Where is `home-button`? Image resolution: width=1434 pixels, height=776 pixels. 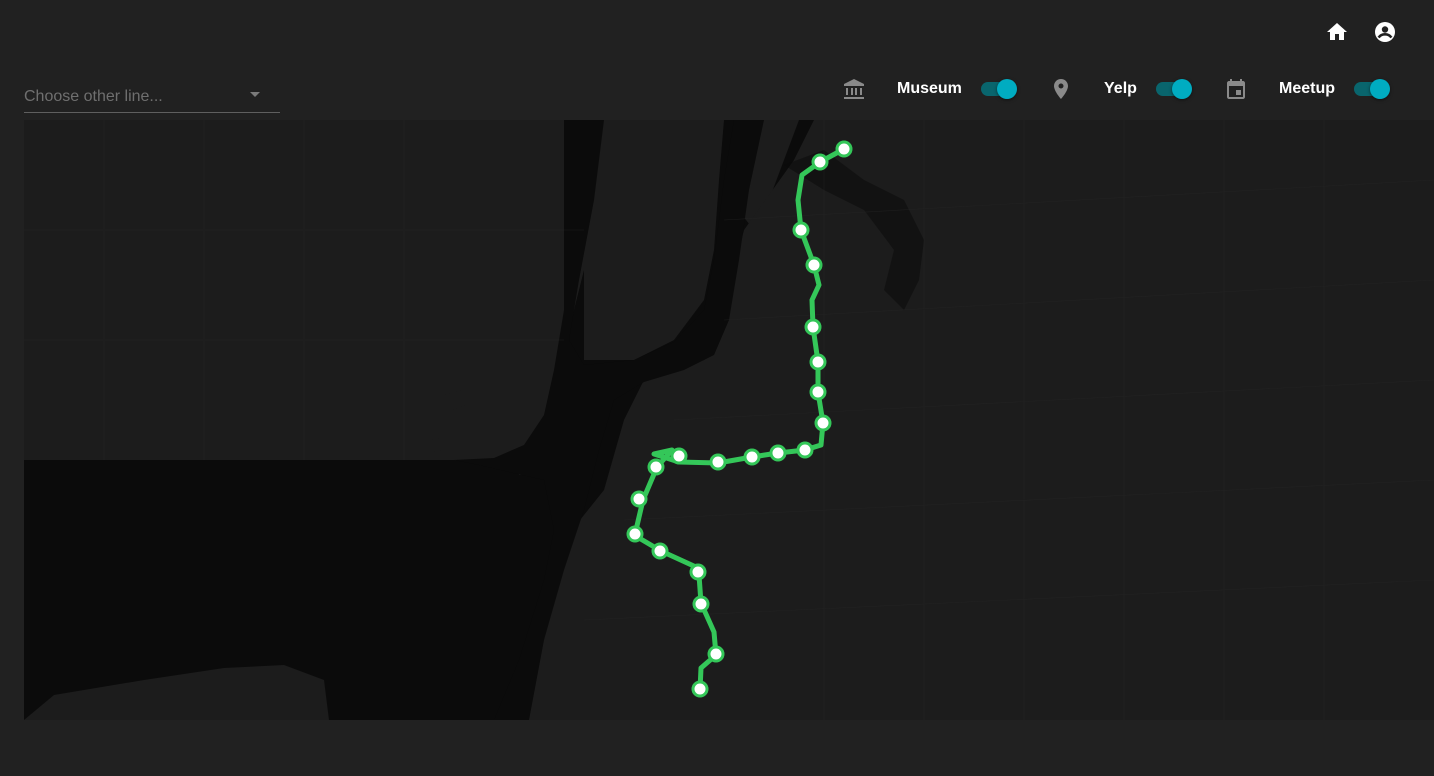 home-button is located at coordinates (1337, 32).